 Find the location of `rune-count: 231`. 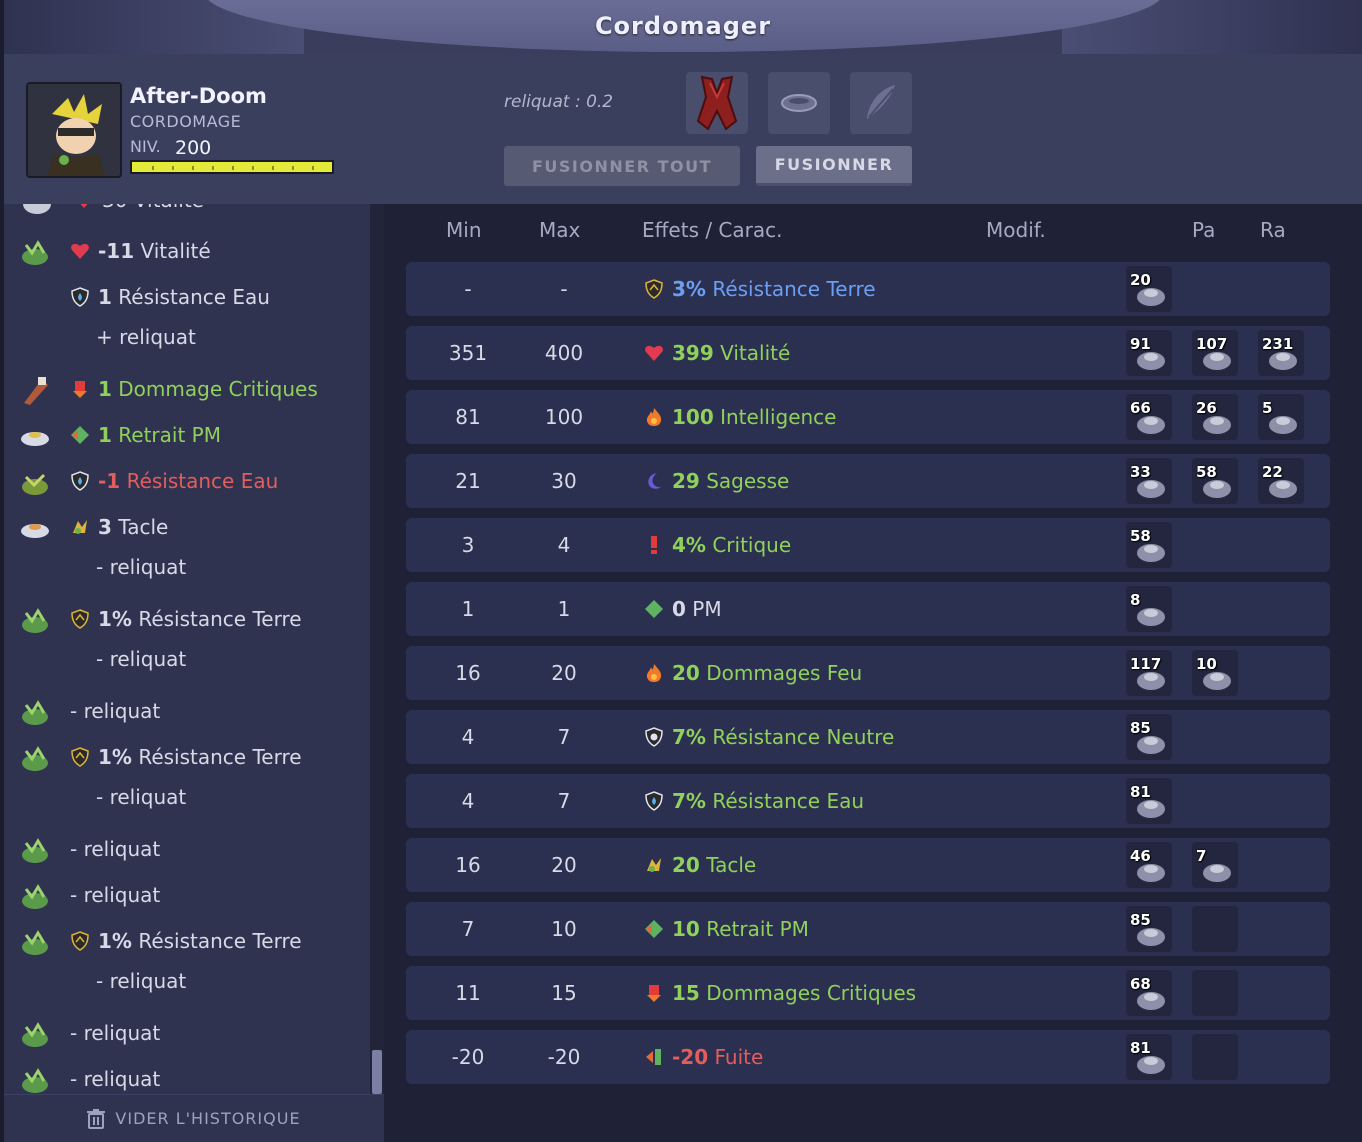

rune-count: 231 is located at coordinates (1278, 344).